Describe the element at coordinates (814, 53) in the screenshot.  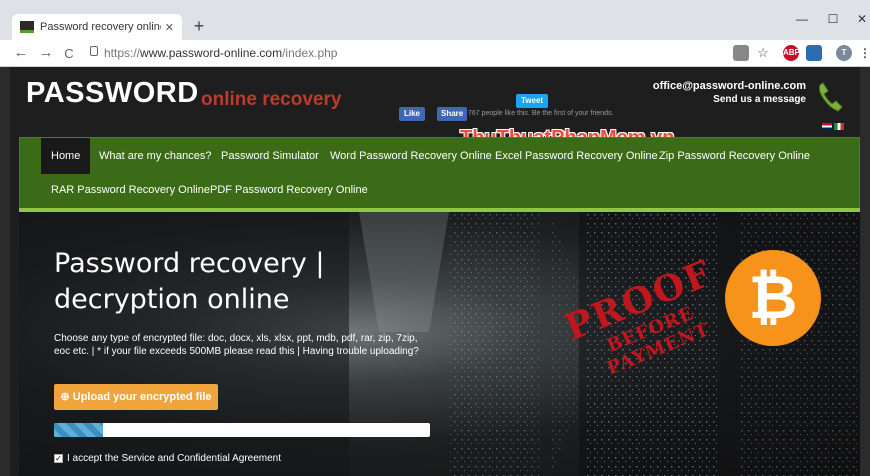
I see `extension-icon` at that location.